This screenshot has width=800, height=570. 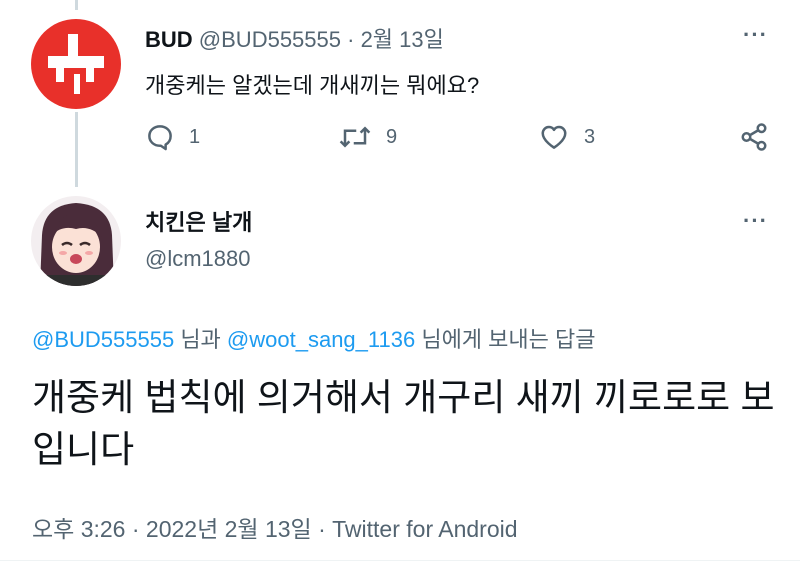 I want to click on share-button, so click(x=754, y=137).